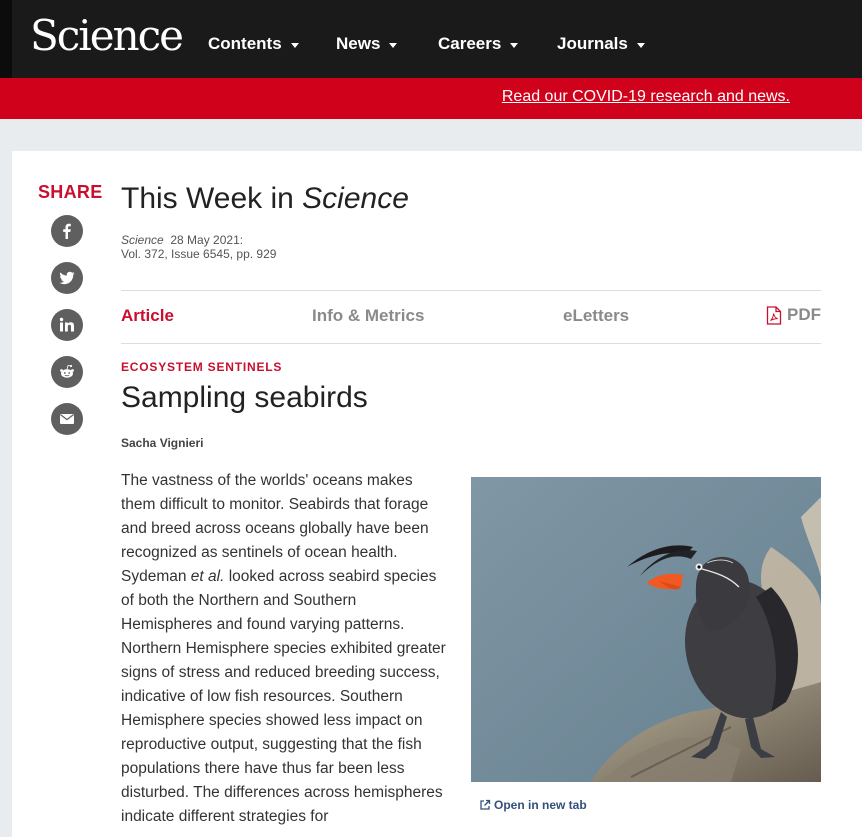 This screenshot has height=837, width=862. I want to click on reddit-icon, so click(67, 371).